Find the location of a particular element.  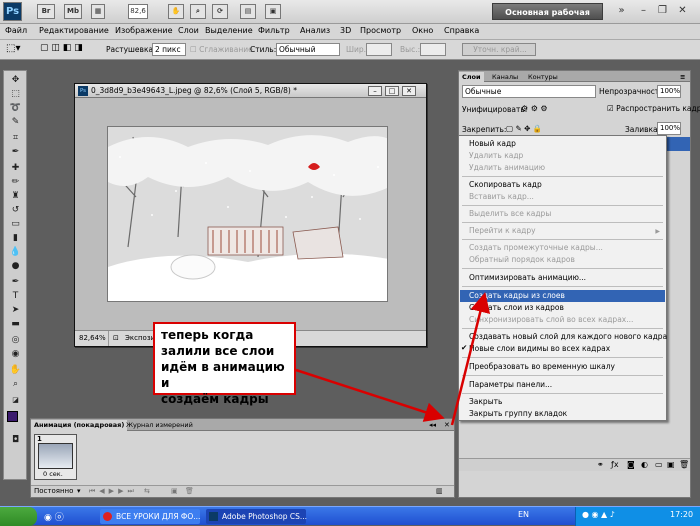

tab-paths: Контуры is located at coordinates (543, 77).